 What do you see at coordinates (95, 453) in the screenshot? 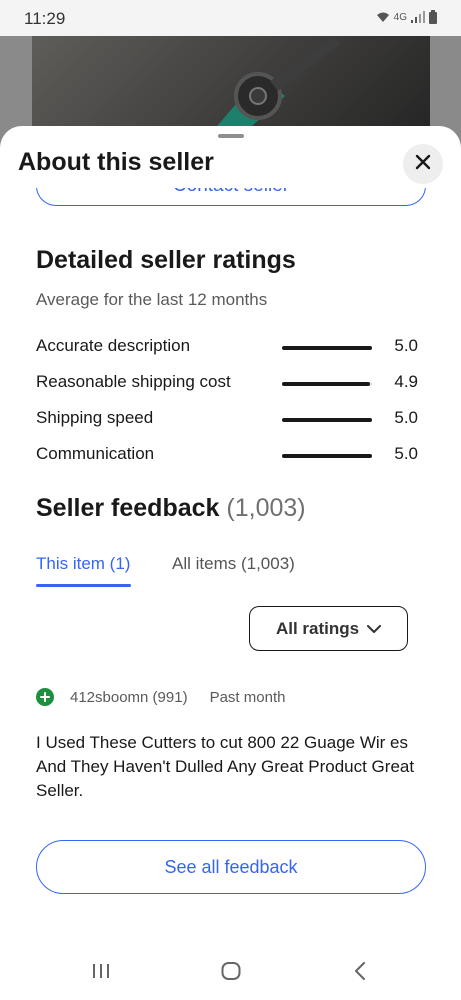
I see `rating-label: Communication` at bounding box center [95, 453].